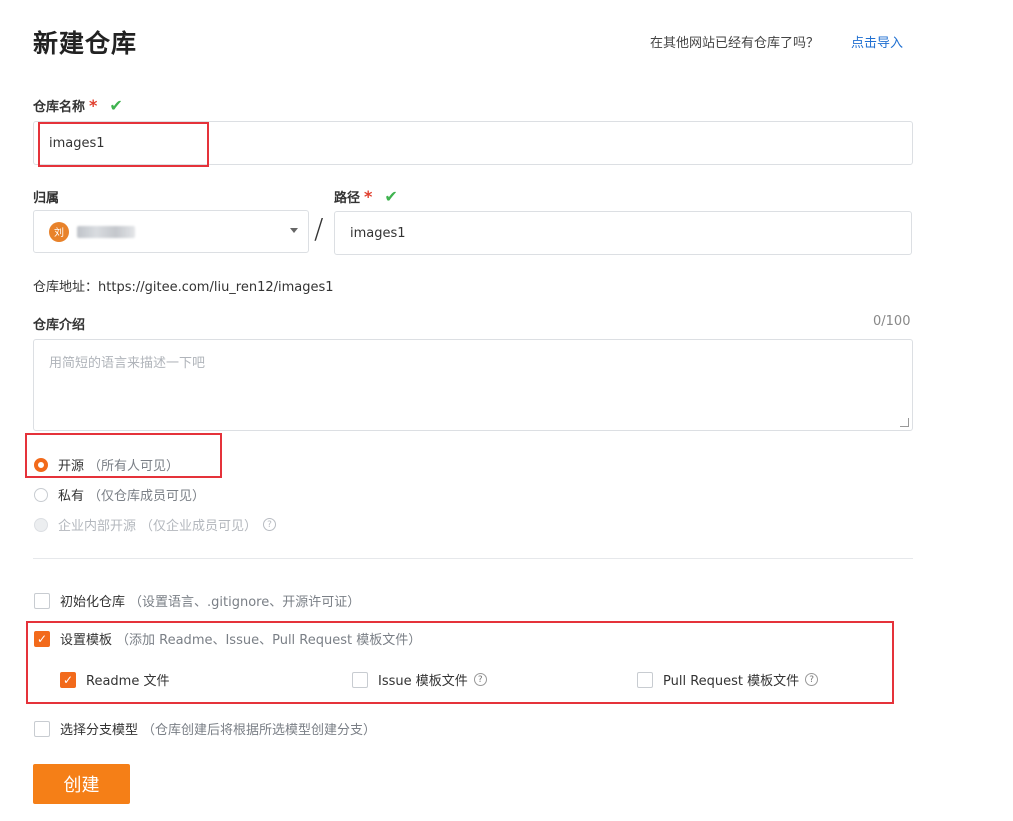  What do you see at coordinates (86, 640) in the screenshot?
I see `checkbox-label: 设置模板` at bounding box center [86, 640].